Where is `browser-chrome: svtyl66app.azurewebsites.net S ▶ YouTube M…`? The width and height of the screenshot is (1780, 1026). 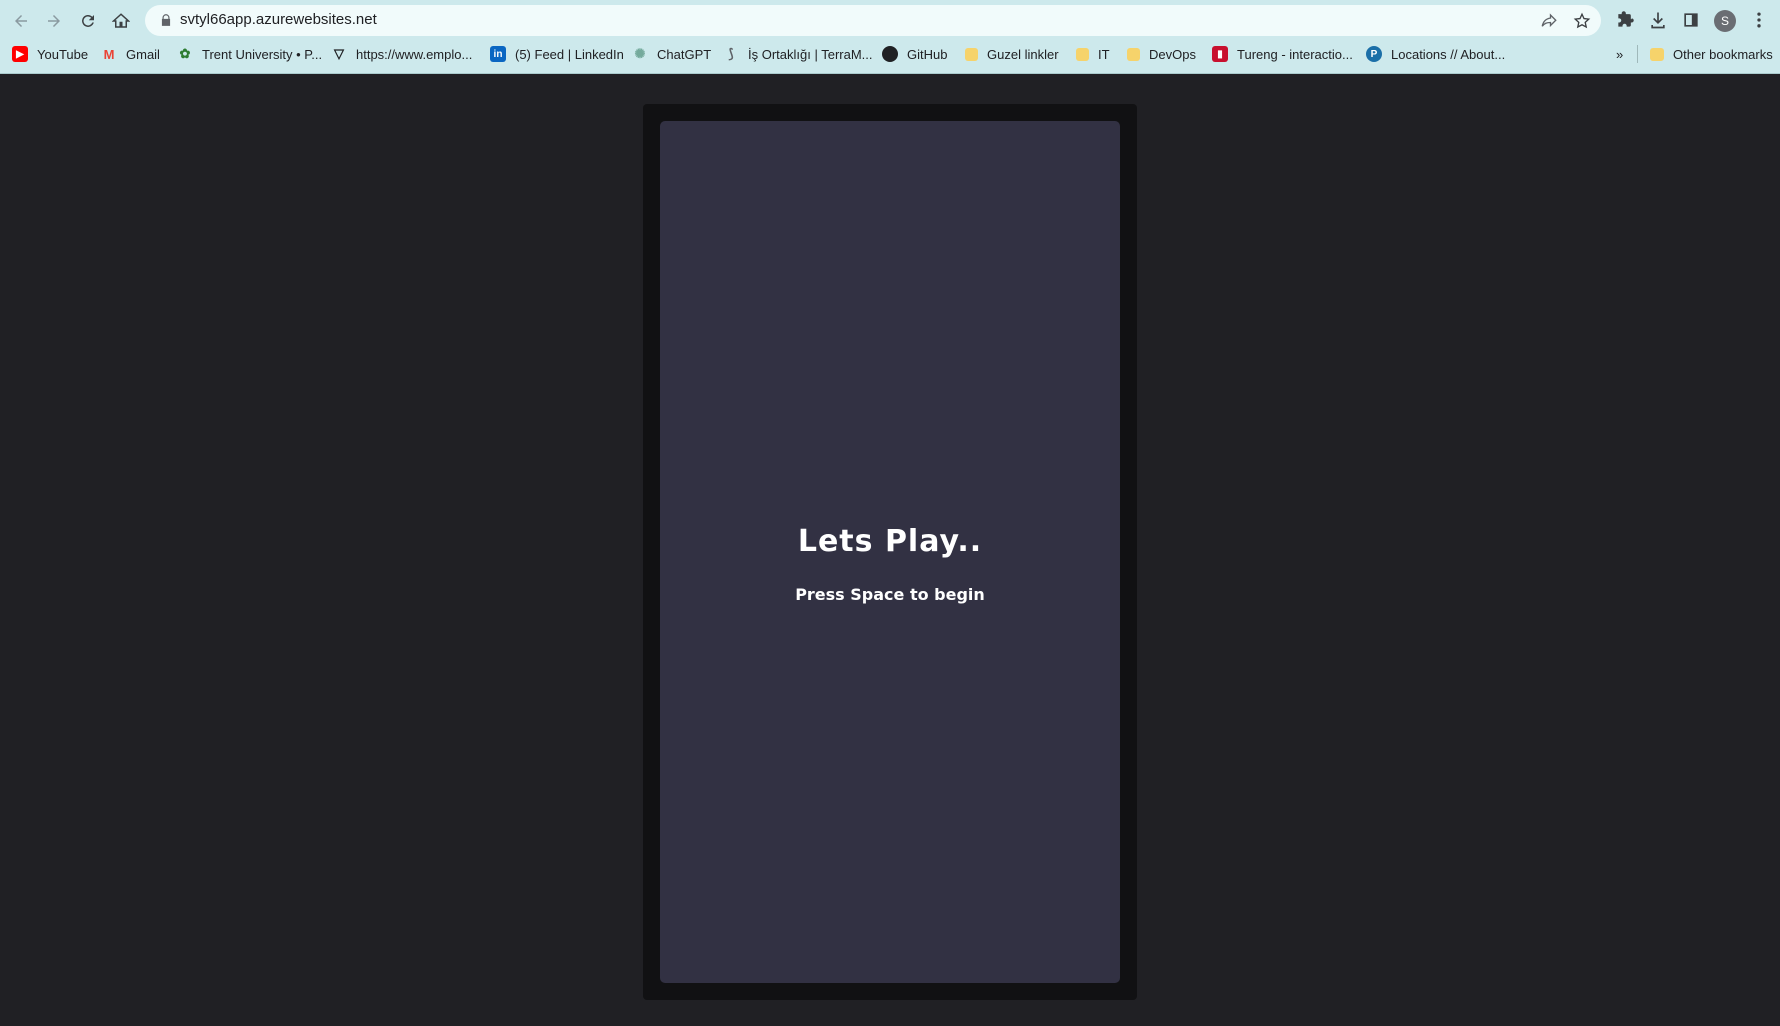
browser-chrome: svtyl66app.azurewebsites.net S ▶ YouTube M… is located at coordinates (890, 37).